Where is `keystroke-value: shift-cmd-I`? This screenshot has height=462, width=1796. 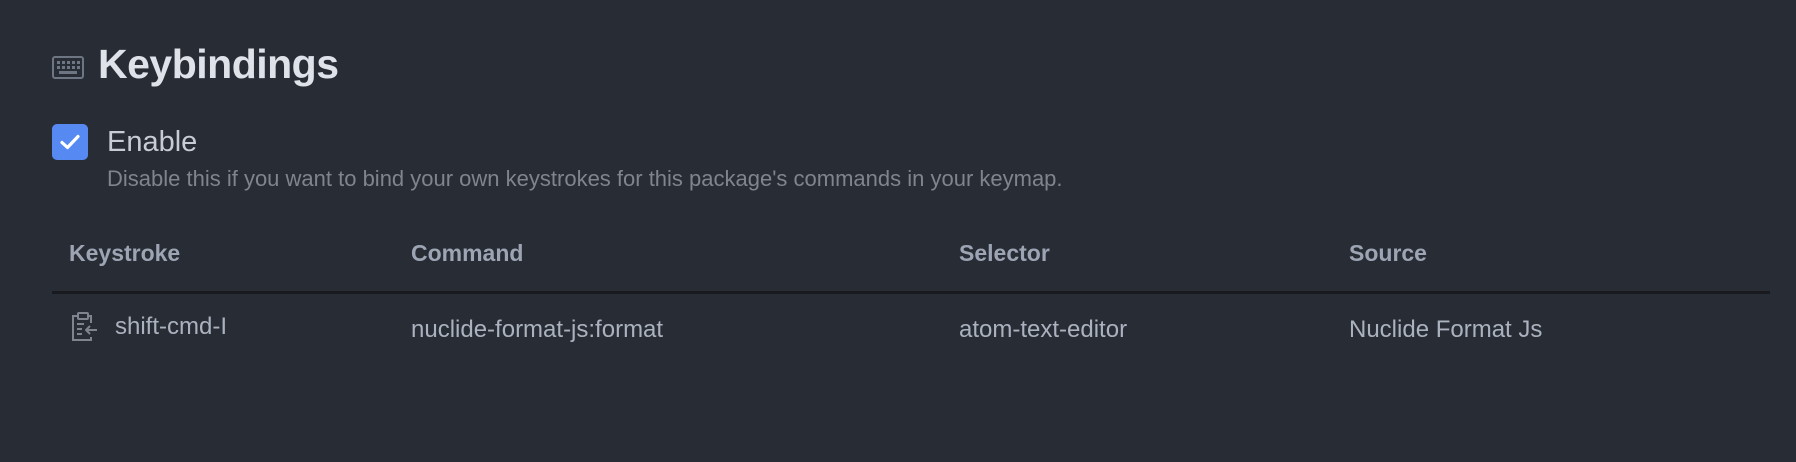 keystroke-value: shift-cmd-I is located at coordinates (171, 326).